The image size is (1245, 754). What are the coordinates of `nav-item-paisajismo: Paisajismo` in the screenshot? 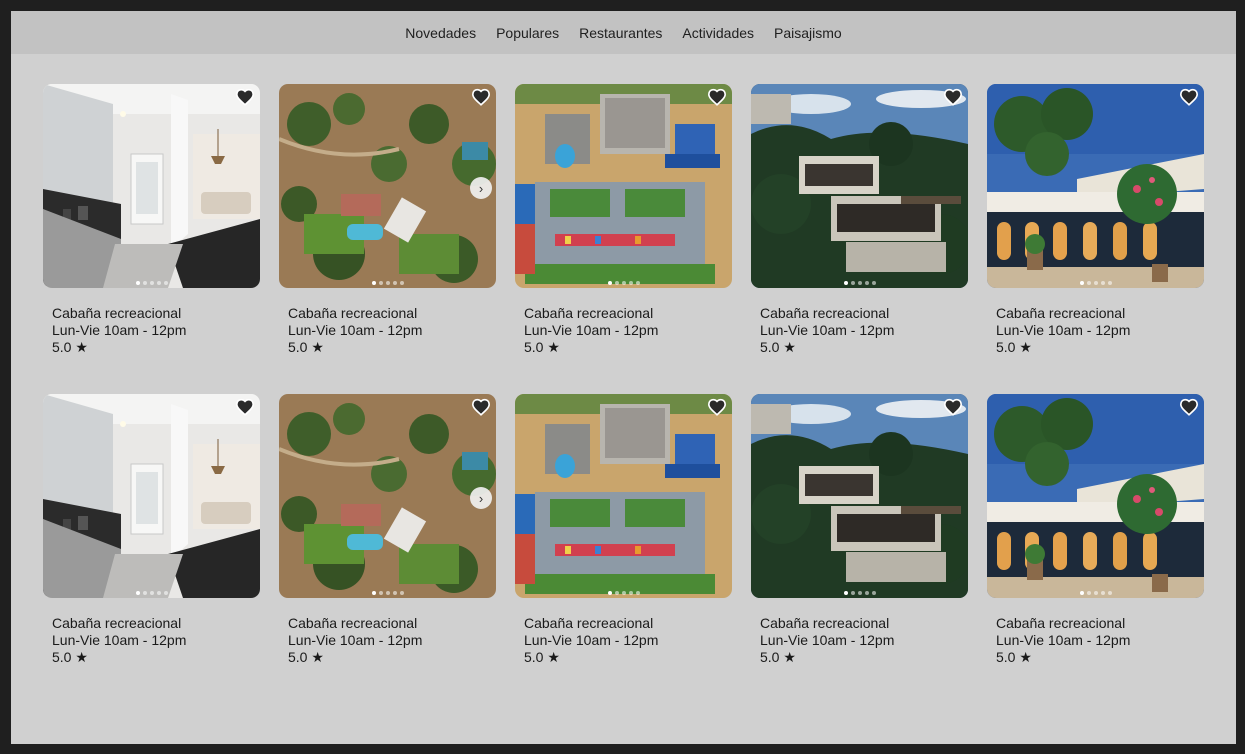 It's located at (808, 33).